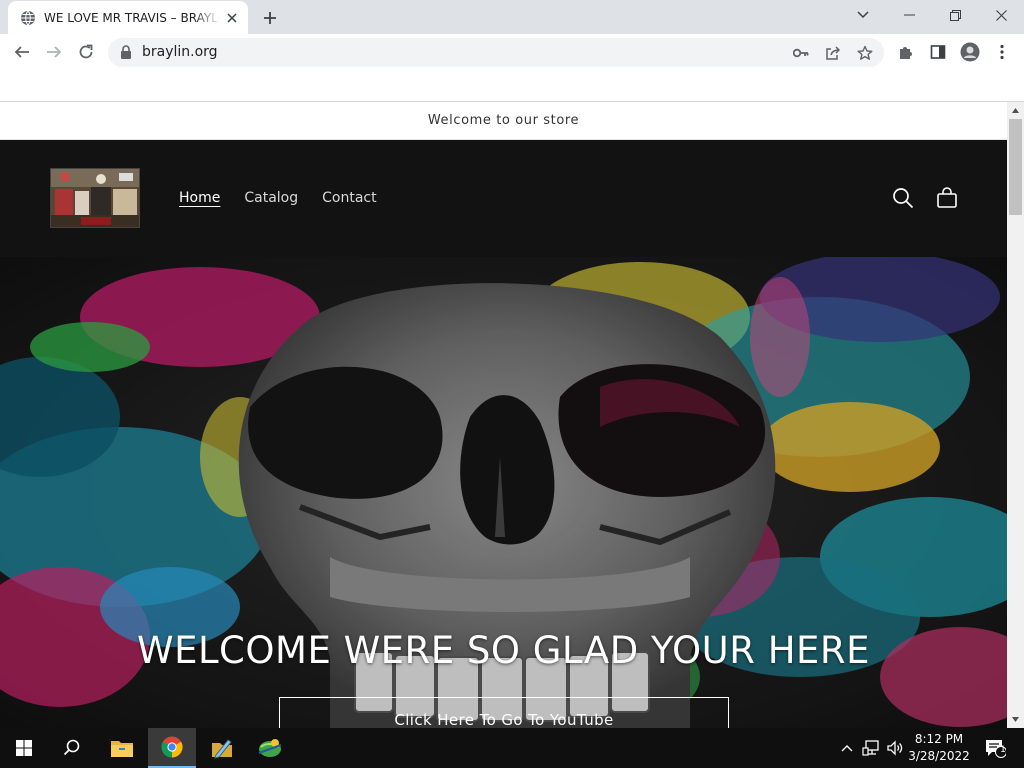 This screenshot has height=768, width=1024. I want to click on scroll-up-arrow-icon, so click(1015, 110).